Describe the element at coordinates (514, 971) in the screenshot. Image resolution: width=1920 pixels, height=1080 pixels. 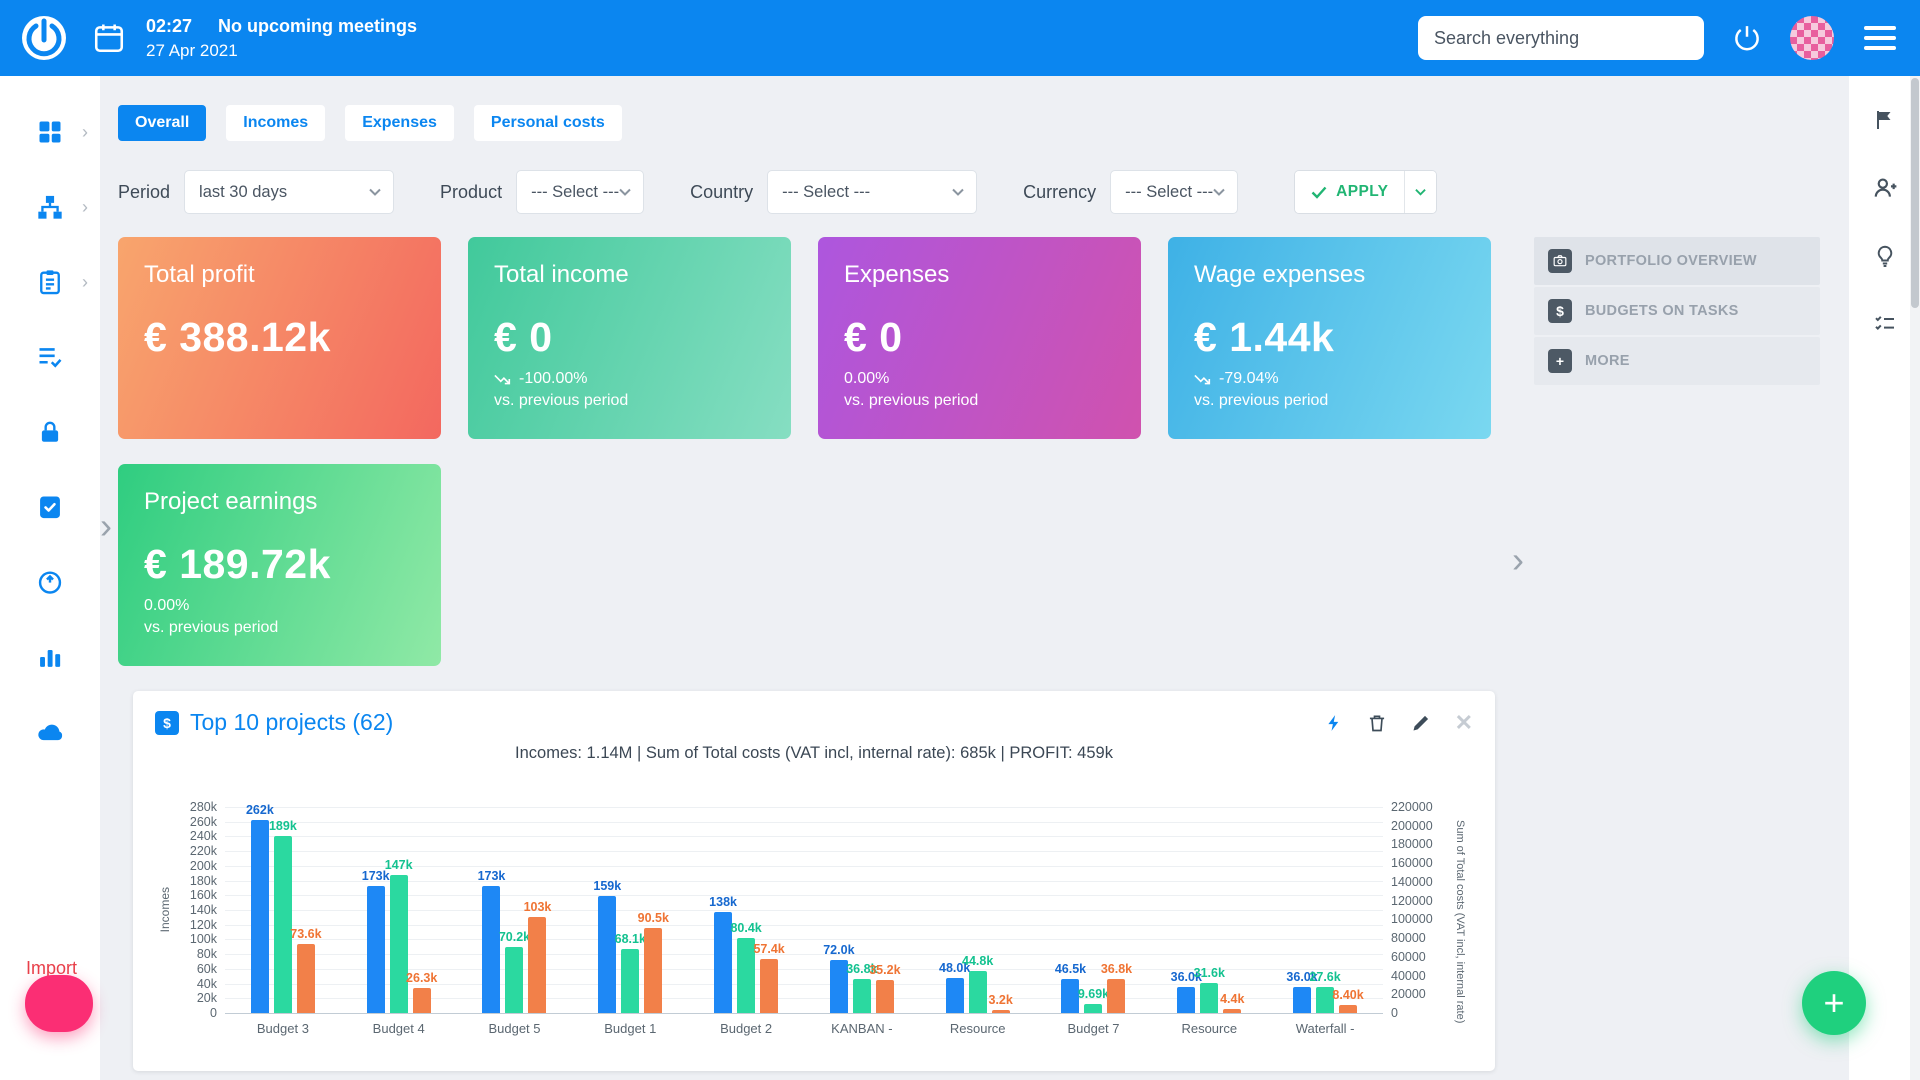
I see `bar-total-costs-vat-incl-internal-rate: 70.2k` at that location.